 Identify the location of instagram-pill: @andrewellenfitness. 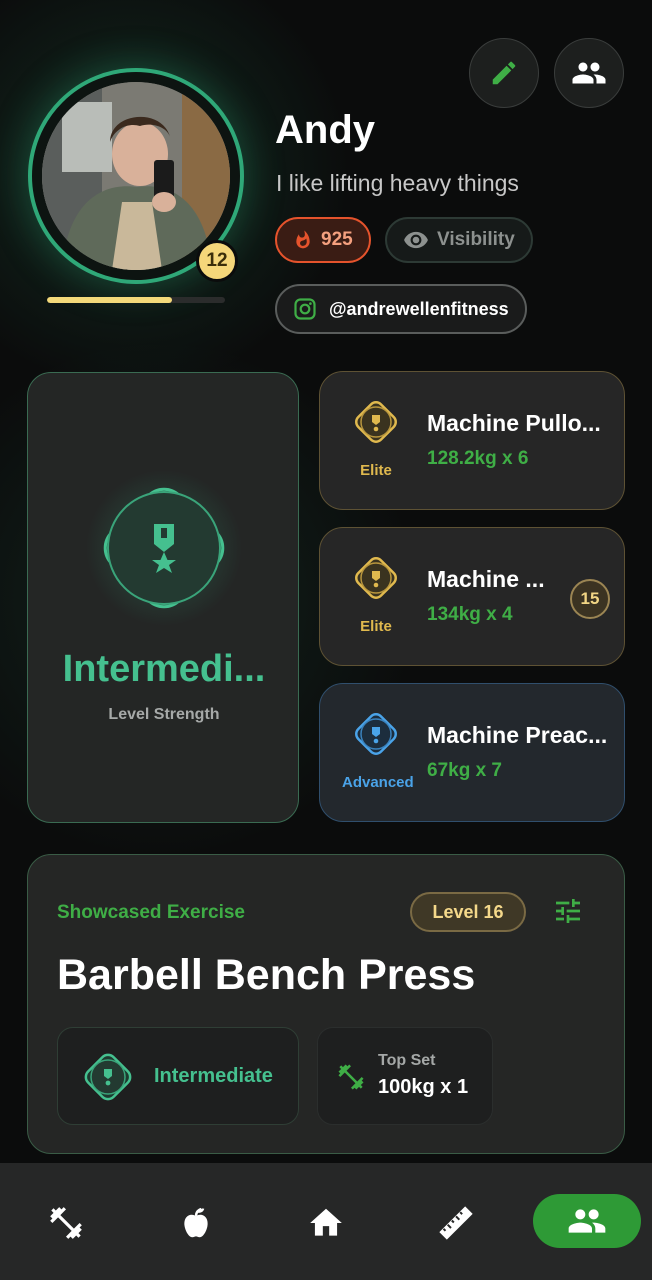
(401, 309).